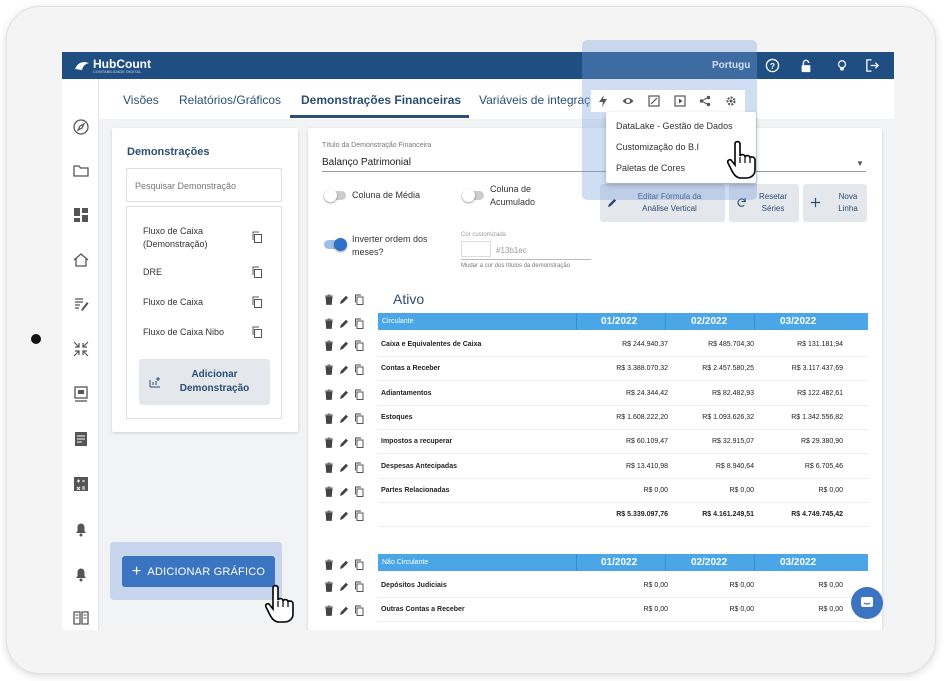 This screenshot has width=944, height=681. I want to click on tab-visoes: Visões, so click(141, 100).